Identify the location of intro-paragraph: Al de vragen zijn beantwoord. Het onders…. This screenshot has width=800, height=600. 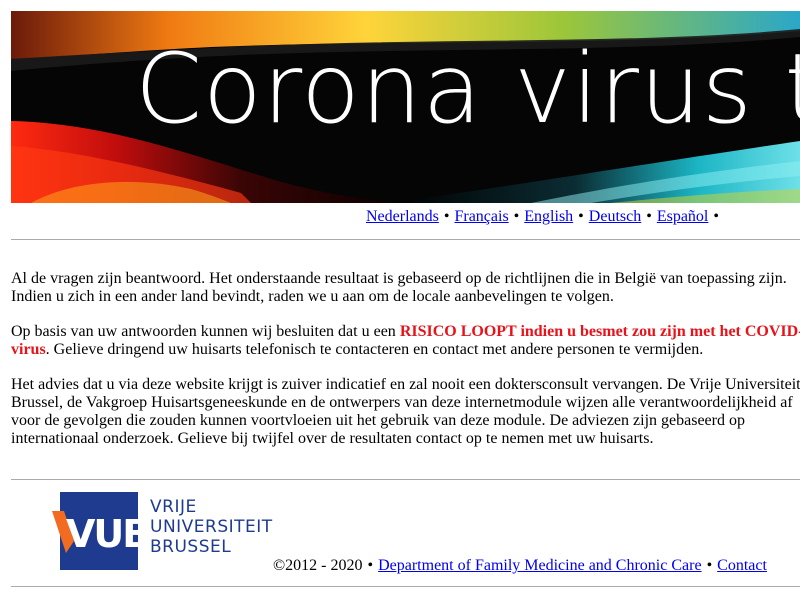
(399, 287).